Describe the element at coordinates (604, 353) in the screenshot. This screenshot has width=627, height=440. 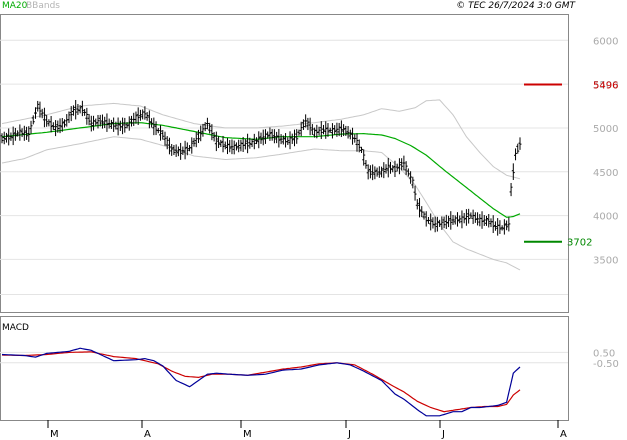
I see `macd-tick-label: 0.50` at that location.